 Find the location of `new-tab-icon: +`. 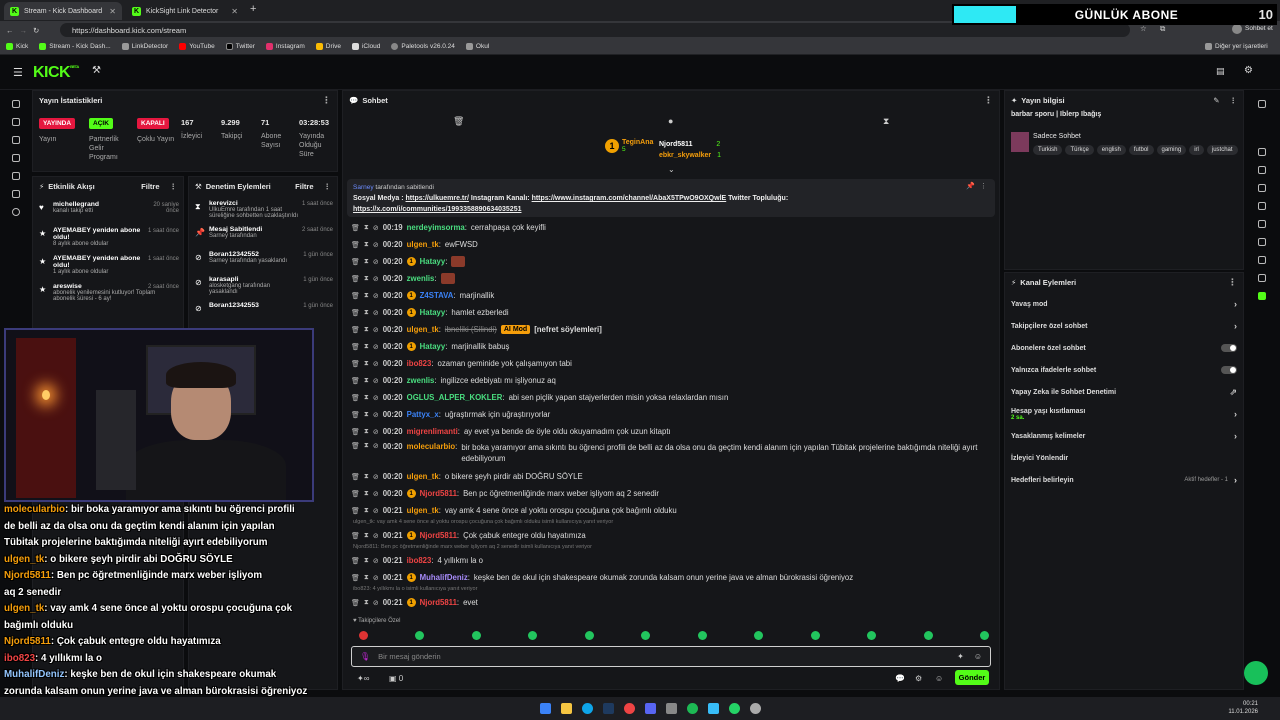

new-tab-icon: + is located at coordinates (253, 9).